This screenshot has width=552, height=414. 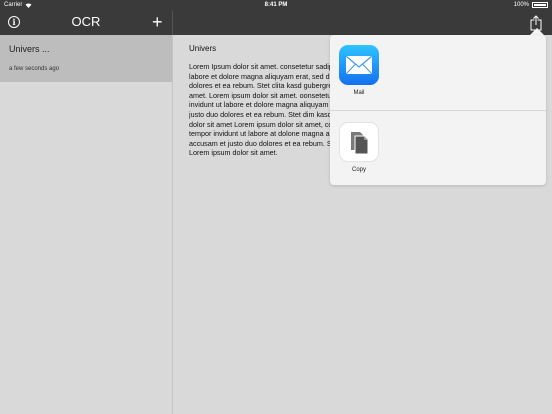 What do you see at coordinates (438, 72) in the screenshot?
I see `share-row-mail: Mail` at bounding box center [438, 72].